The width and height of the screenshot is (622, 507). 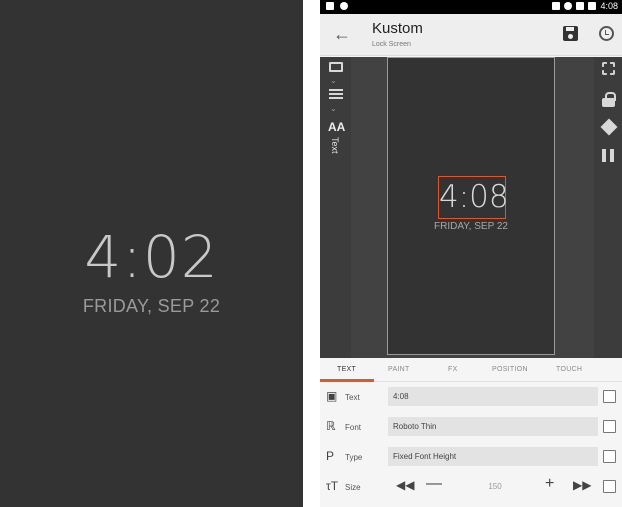 I want to click on back-arrow-icon: ←, so click(x=342, y=34).